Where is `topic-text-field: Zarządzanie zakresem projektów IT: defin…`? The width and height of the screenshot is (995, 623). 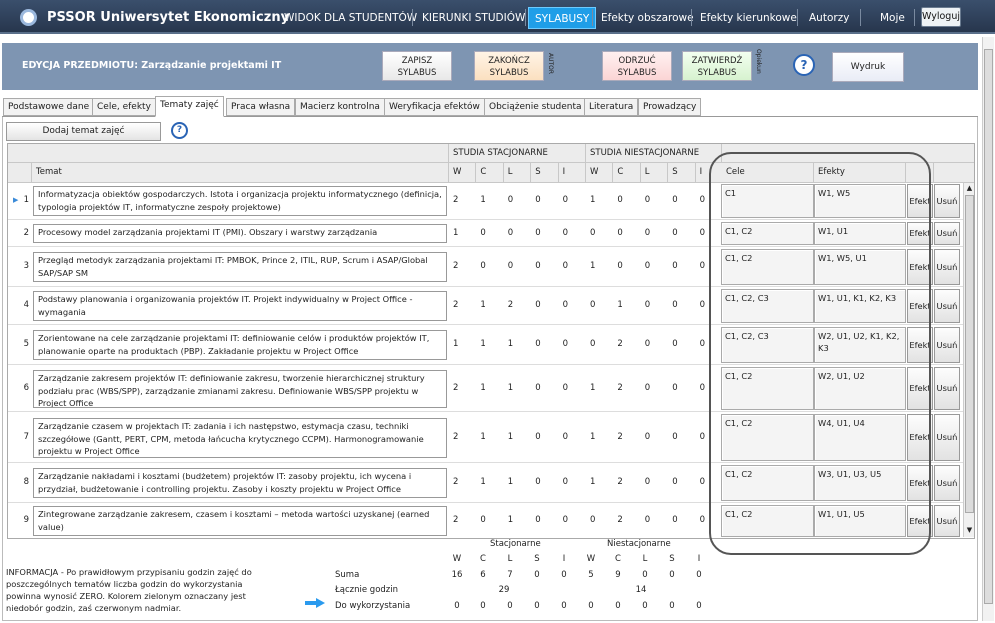
topic-text-field: Zarządzanie zakresem projektów IT: defin… is located at coordinates (240, 389).